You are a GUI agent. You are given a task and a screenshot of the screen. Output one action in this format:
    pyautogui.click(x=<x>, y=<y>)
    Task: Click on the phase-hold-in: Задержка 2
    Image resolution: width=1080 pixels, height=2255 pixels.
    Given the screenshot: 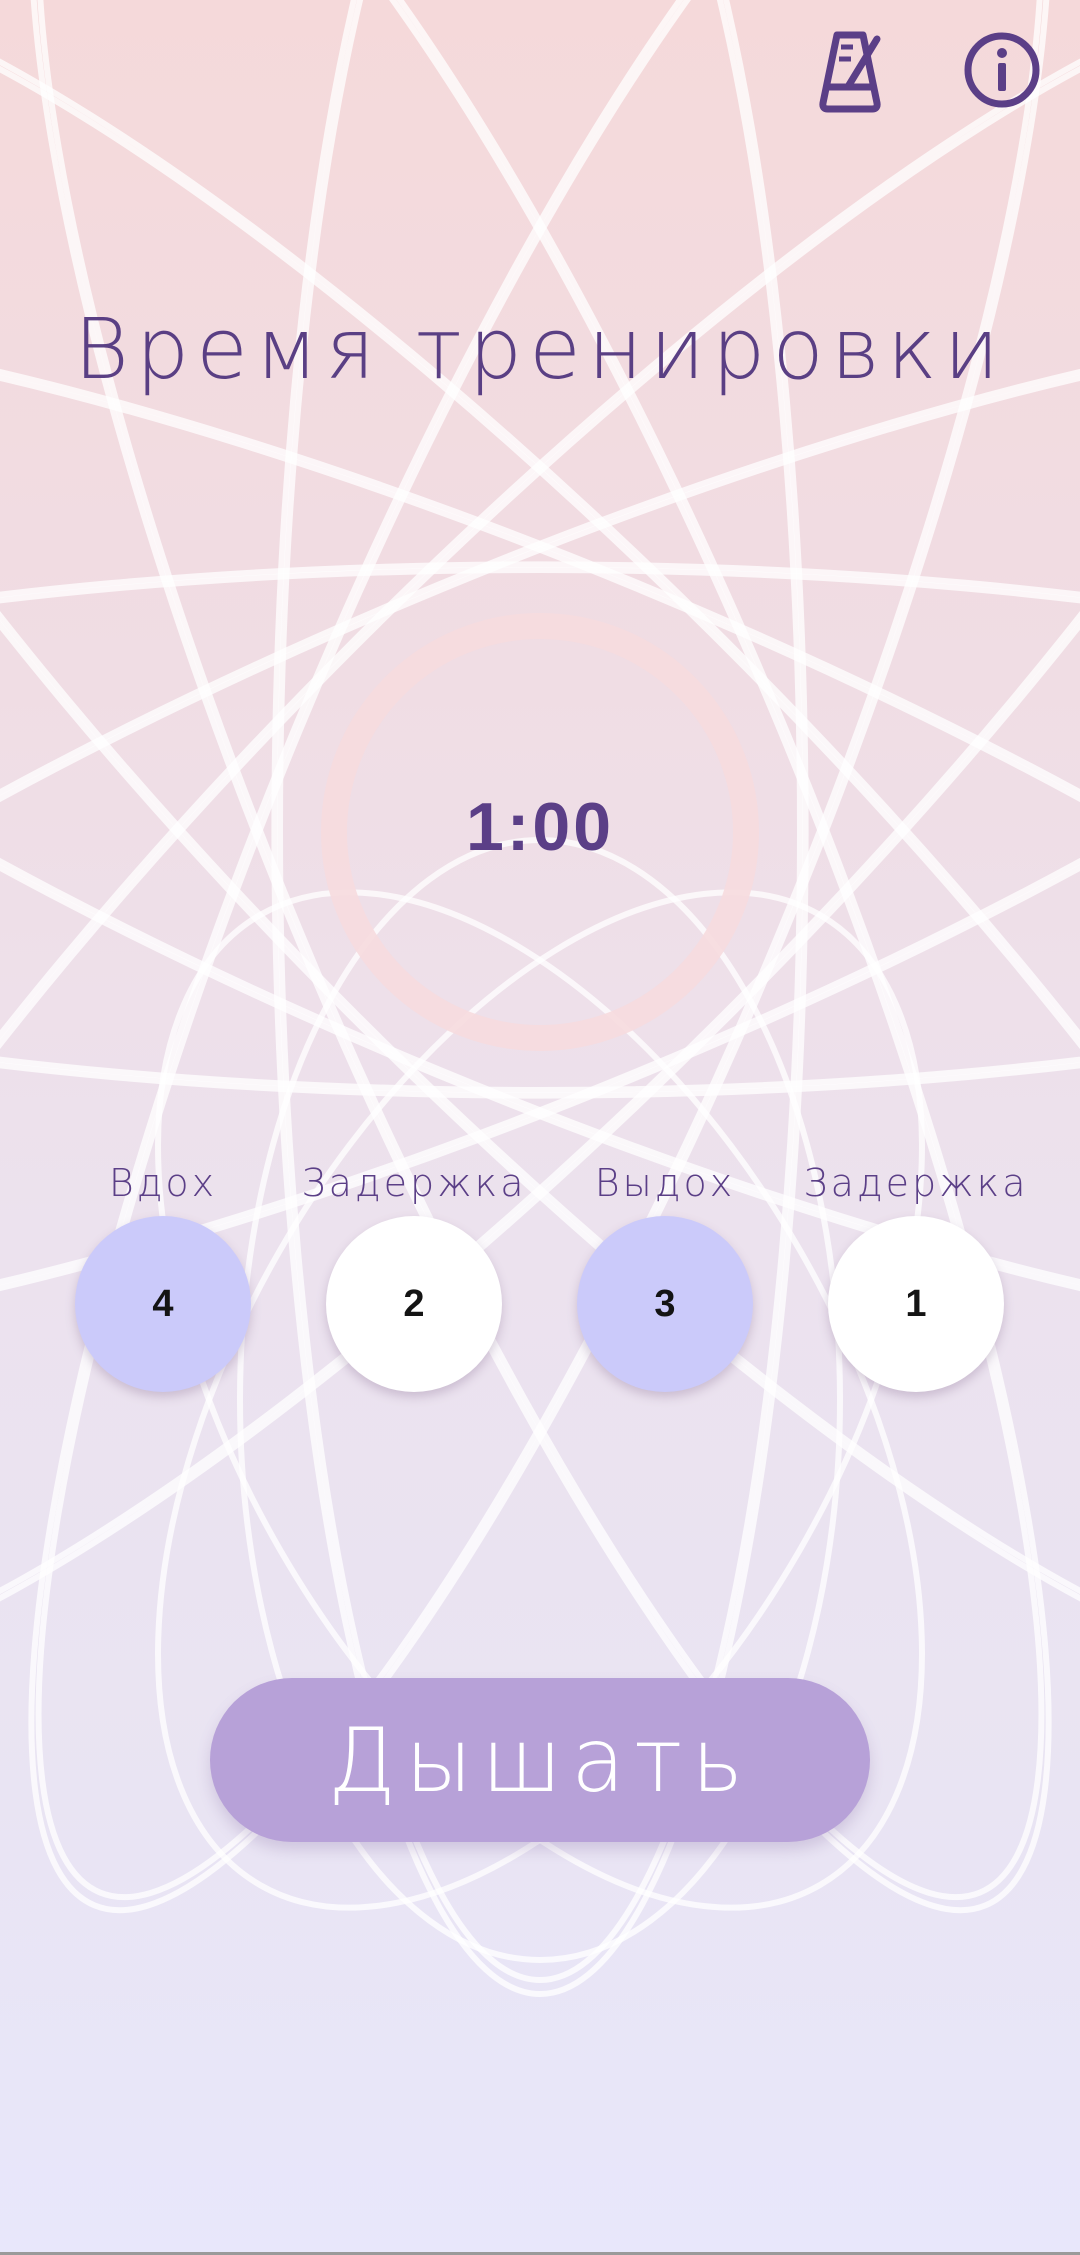 What is the action you would take?
    pyautogui.click(x=414, y=1275)
    